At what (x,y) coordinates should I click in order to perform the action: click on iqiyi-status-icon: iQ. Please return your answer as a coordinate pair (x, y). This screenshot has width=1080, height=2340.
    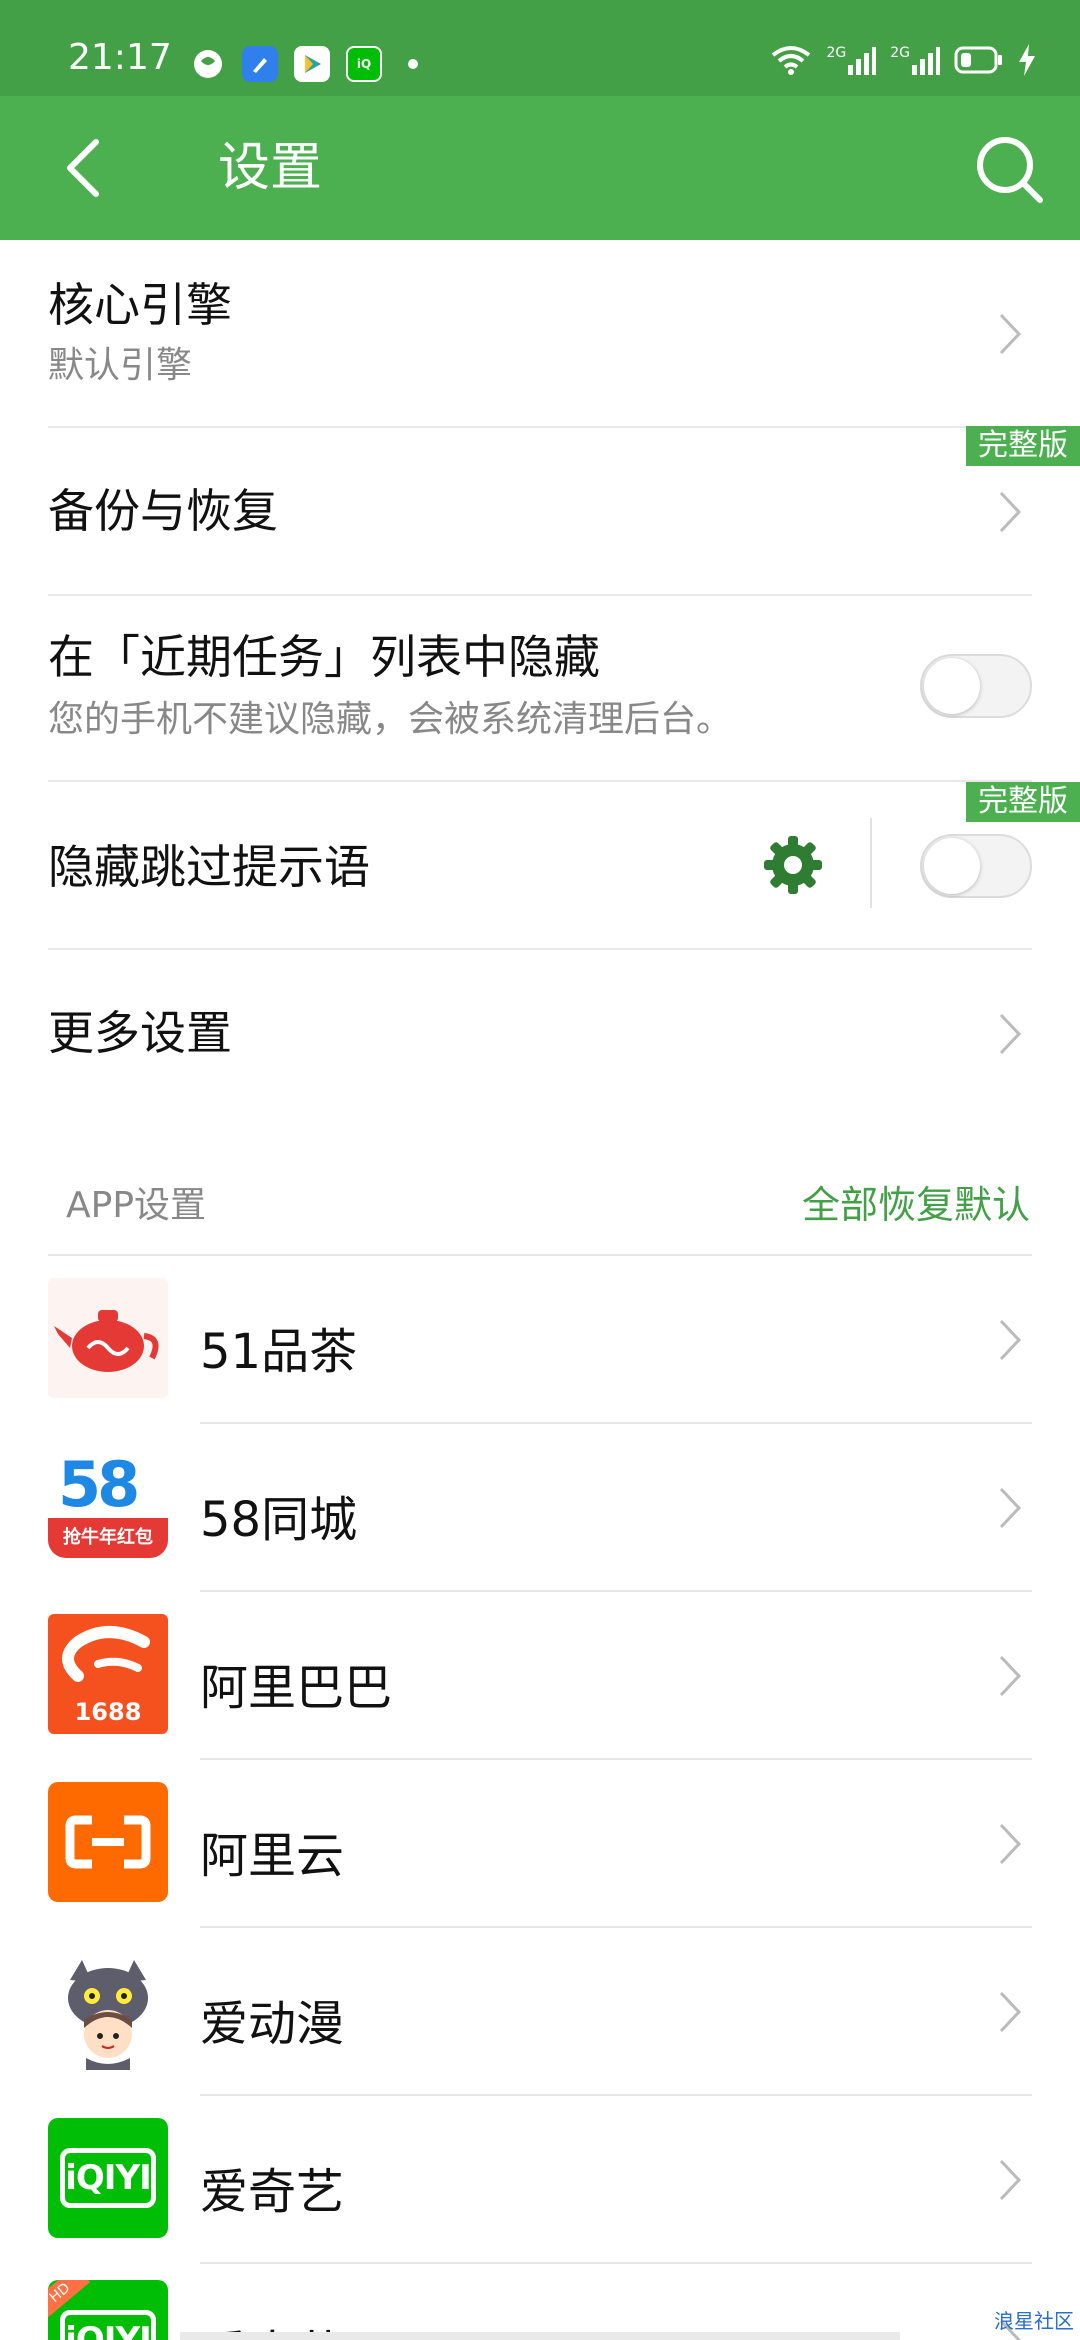
    Looking at the image, I should click on (364, 64).